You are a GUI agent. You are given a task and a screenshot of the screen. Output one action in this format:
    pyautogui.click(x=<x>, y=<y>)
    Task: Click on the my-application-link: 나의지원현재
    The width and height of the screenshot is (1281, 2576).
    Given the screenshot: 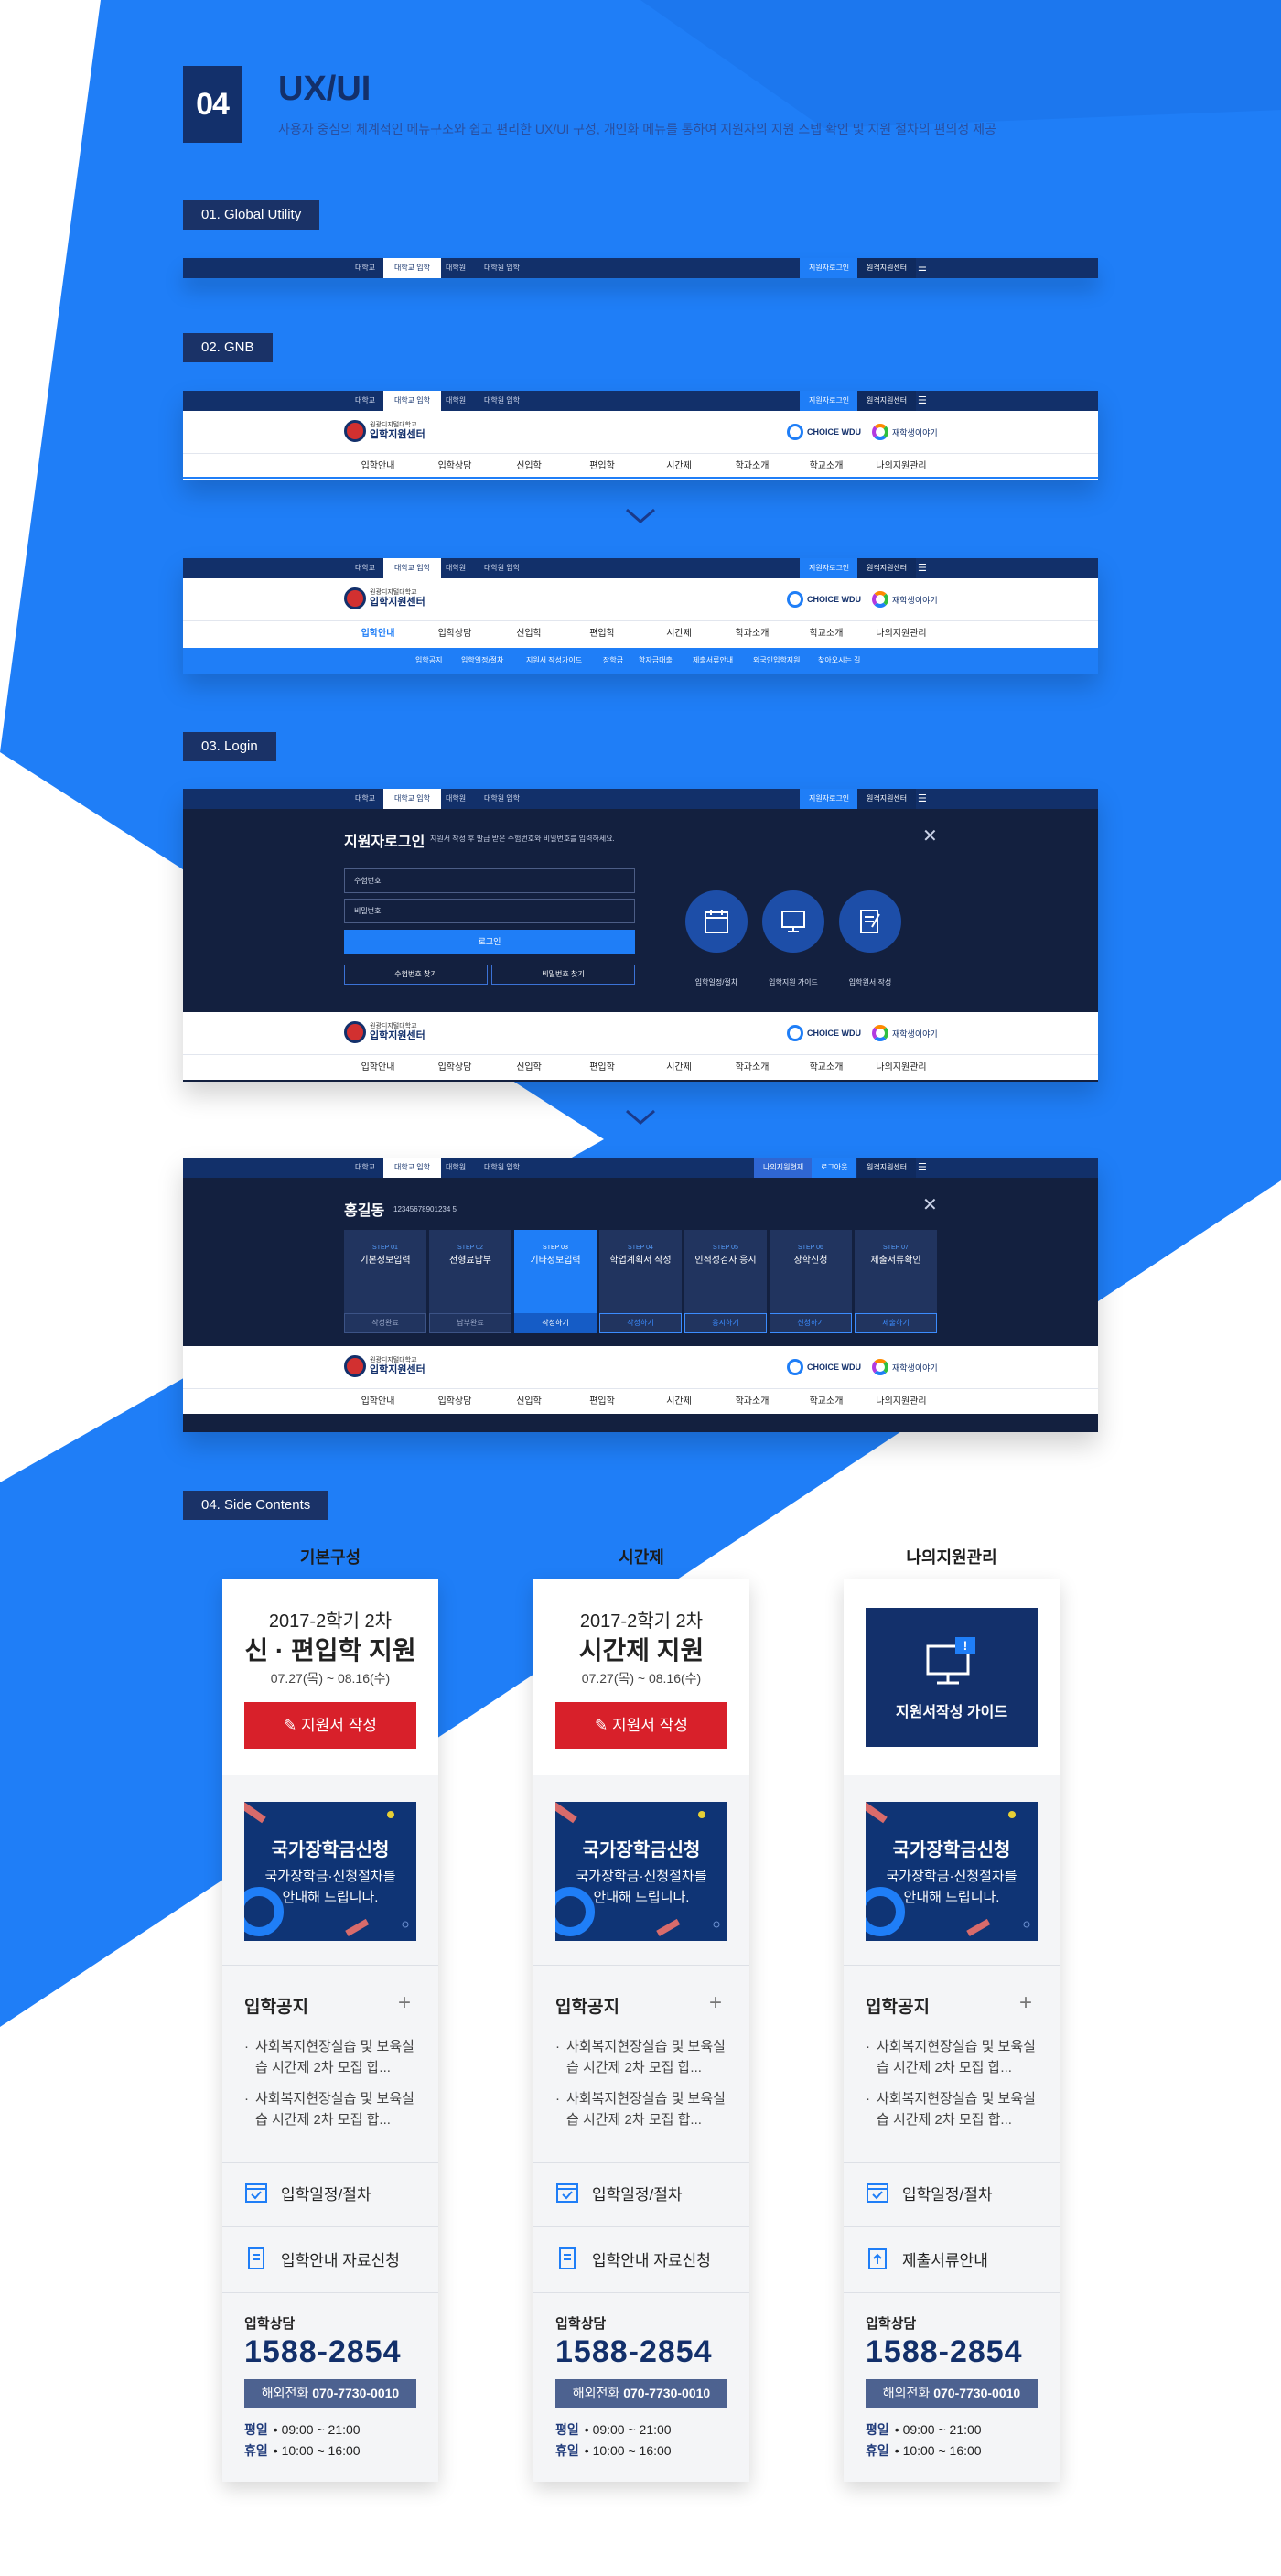 What is the action you would take?
    pyautogui.click(x=784, y=1168)
    